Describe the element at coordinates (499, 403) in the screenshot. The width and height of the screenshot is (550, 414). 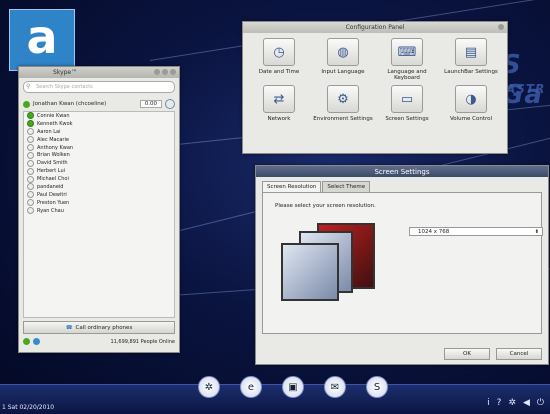
I see `help-icon: ?` at that location.